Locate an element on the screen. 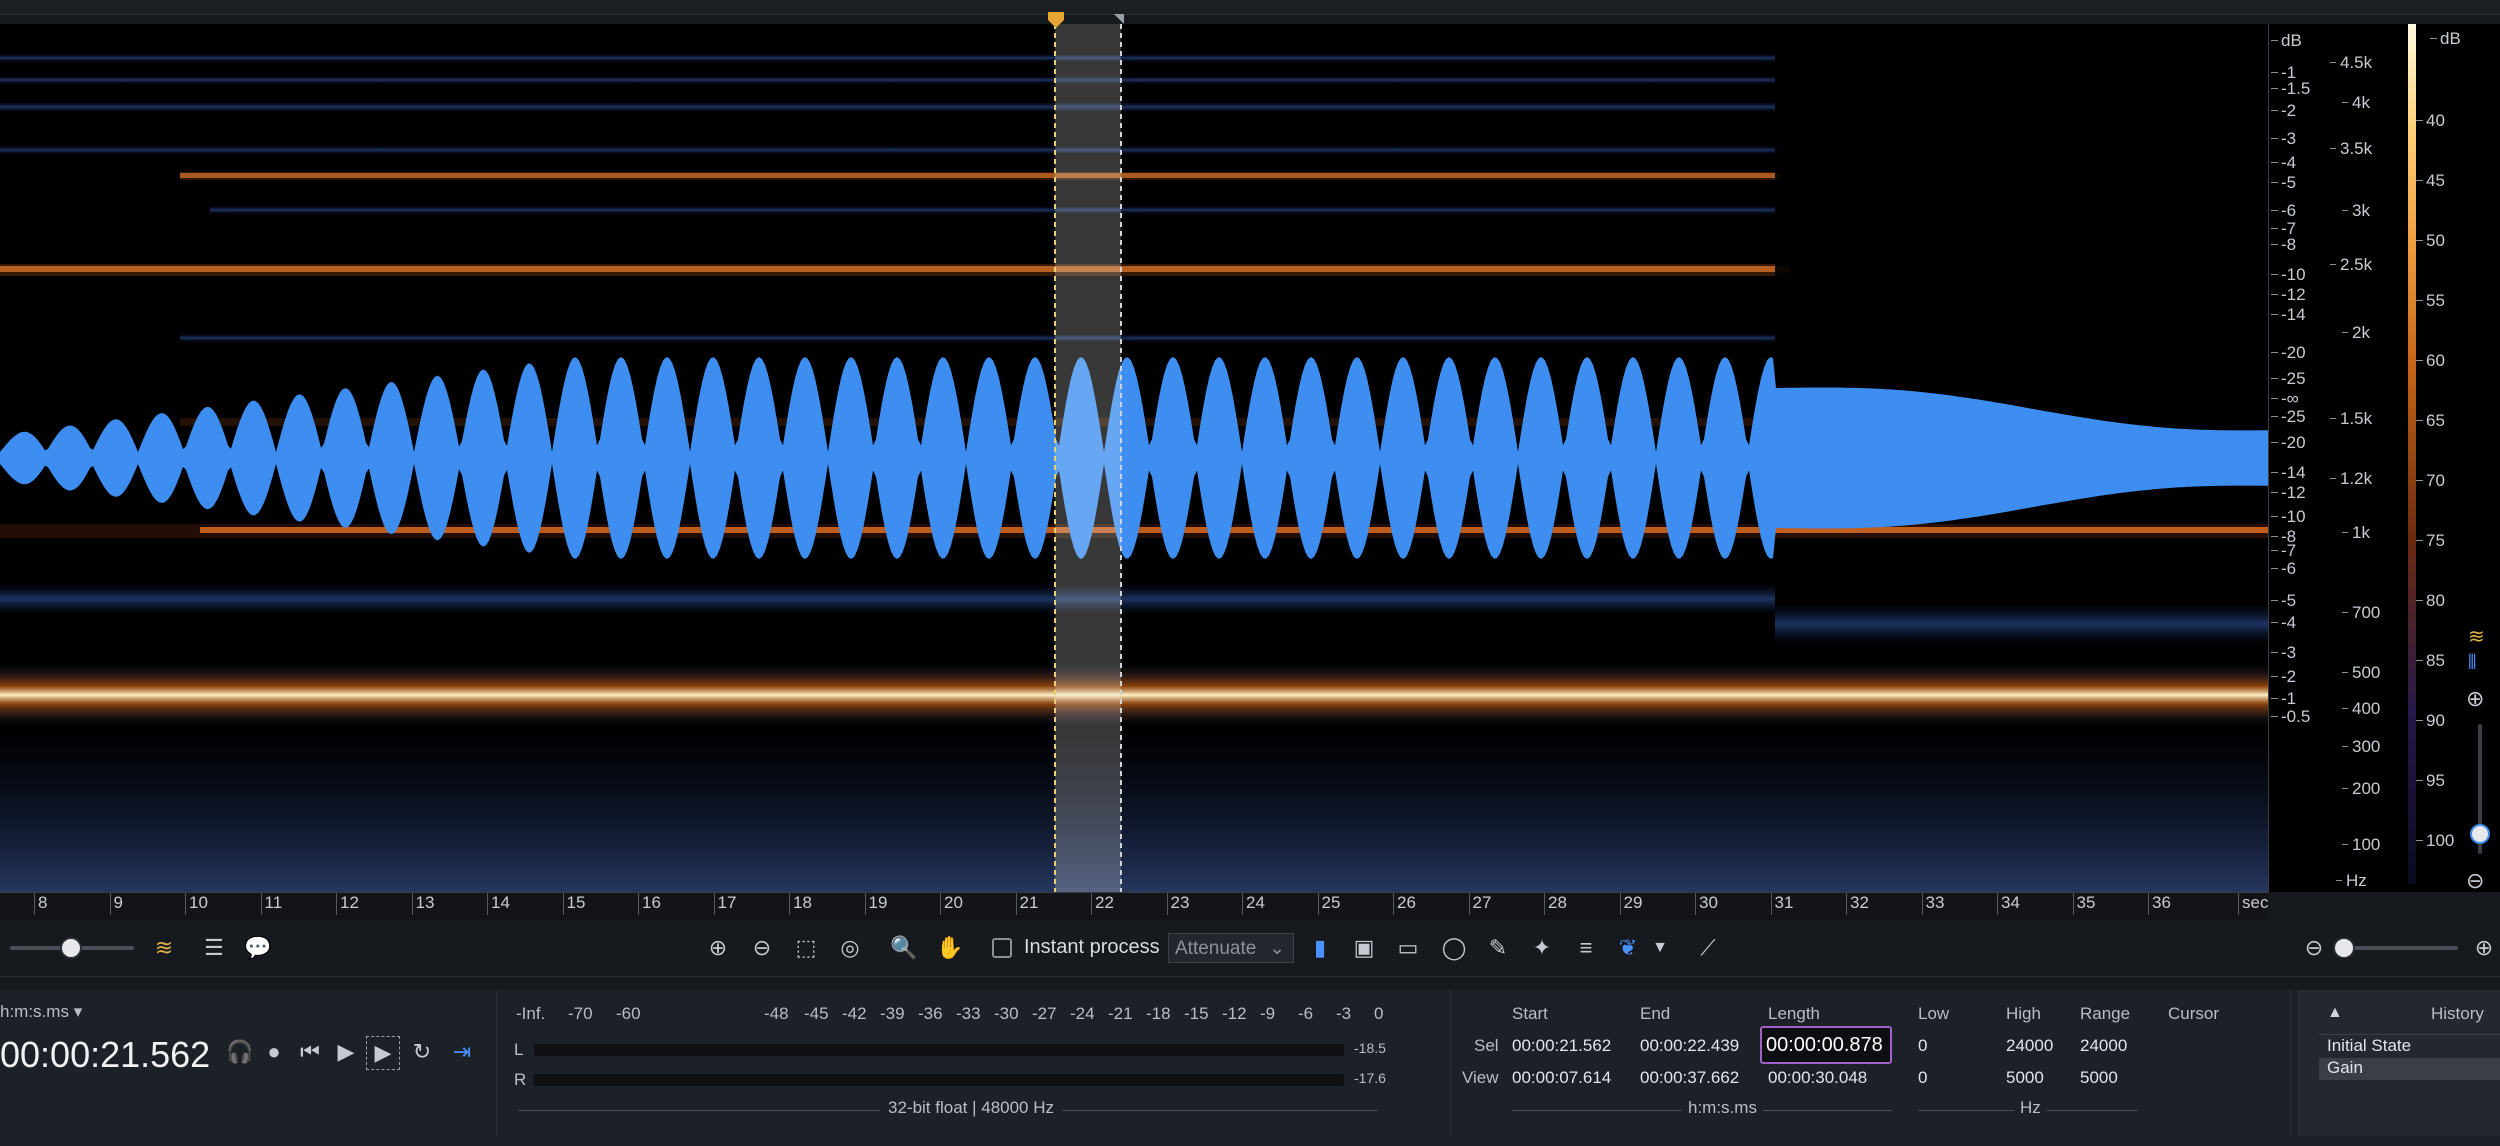 This screenshot has width=2500, height=1146. time-frequency-selection-icon: ▣ is located at coordinates (1364, 948).